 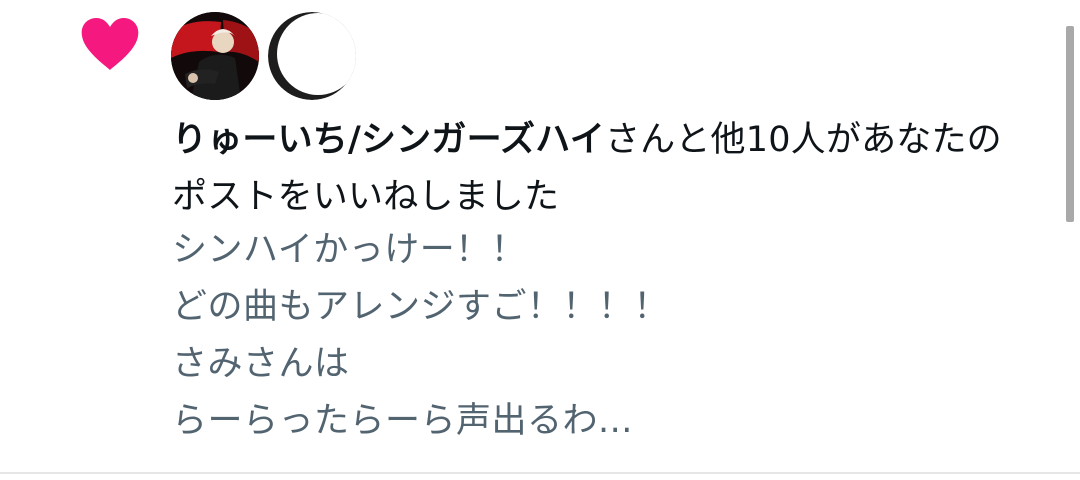 What do you see at coordinates (421, 307) in the screenshot?
I see `post-text-line: どの曲もアレンジすご！！！！` at bounding box center [421, 307].